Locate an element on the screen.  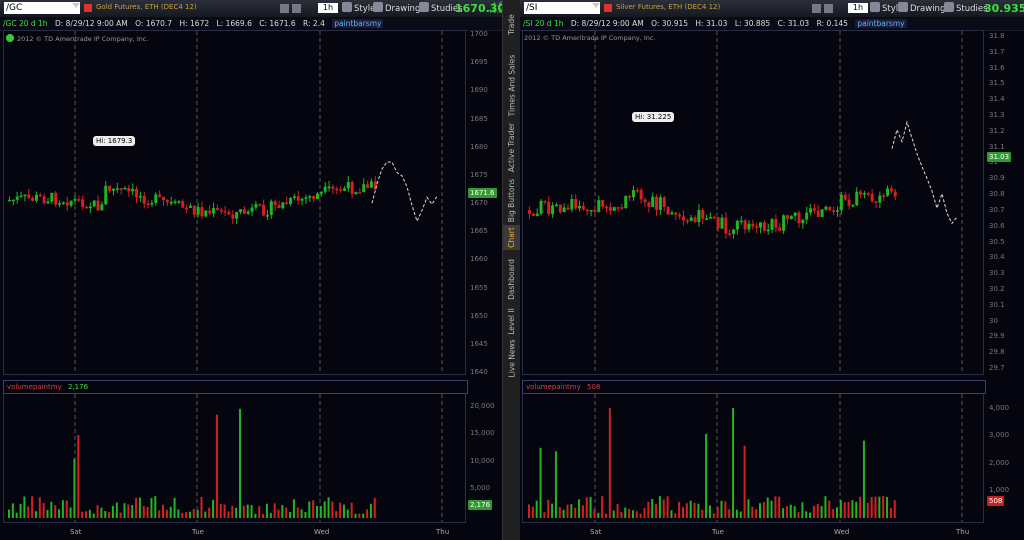
tab-times-and-sales: Times And Sales is located at coordinates (511, 85).